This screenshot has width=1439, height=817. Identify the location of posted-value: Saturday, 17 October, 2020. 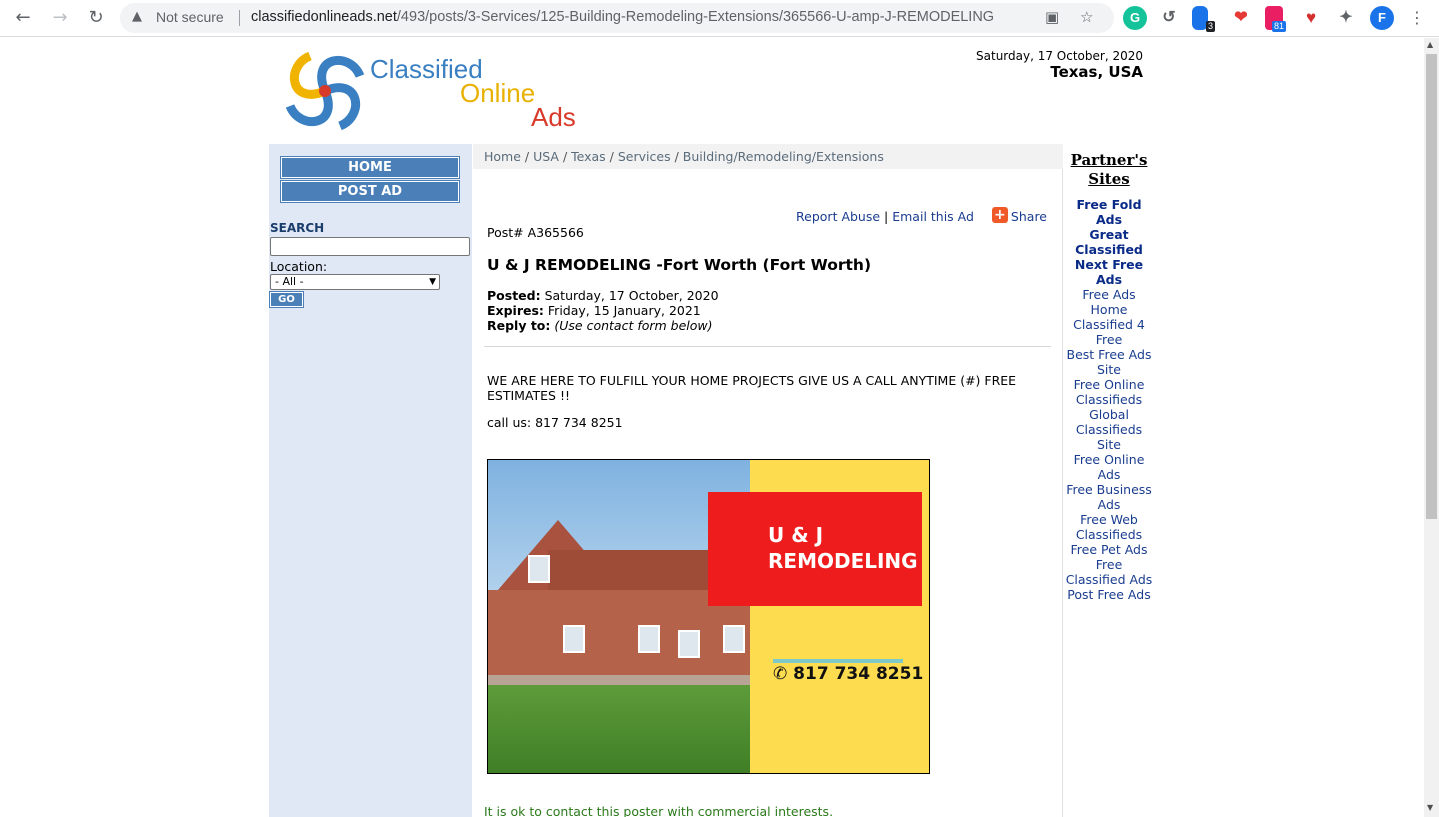
(631, 295).